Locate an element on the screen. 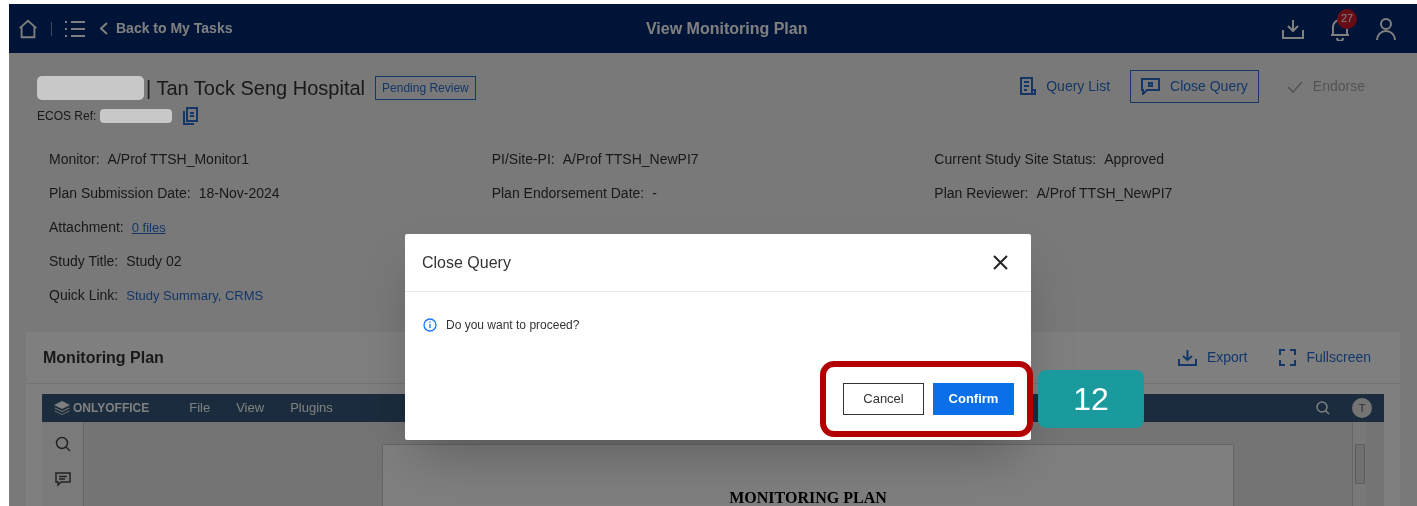 The width and height of the screenshot is (1417, 506). home-icon is located at coordinates (28, 28).